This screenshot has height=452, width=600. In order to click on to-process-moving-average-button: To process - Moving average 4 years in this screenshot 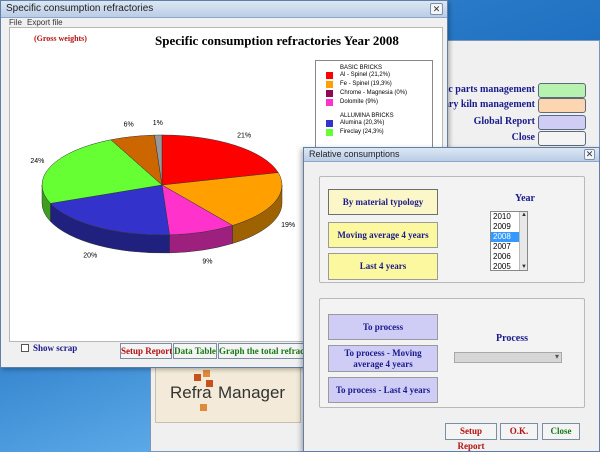, I will do `click(383, 358)`.